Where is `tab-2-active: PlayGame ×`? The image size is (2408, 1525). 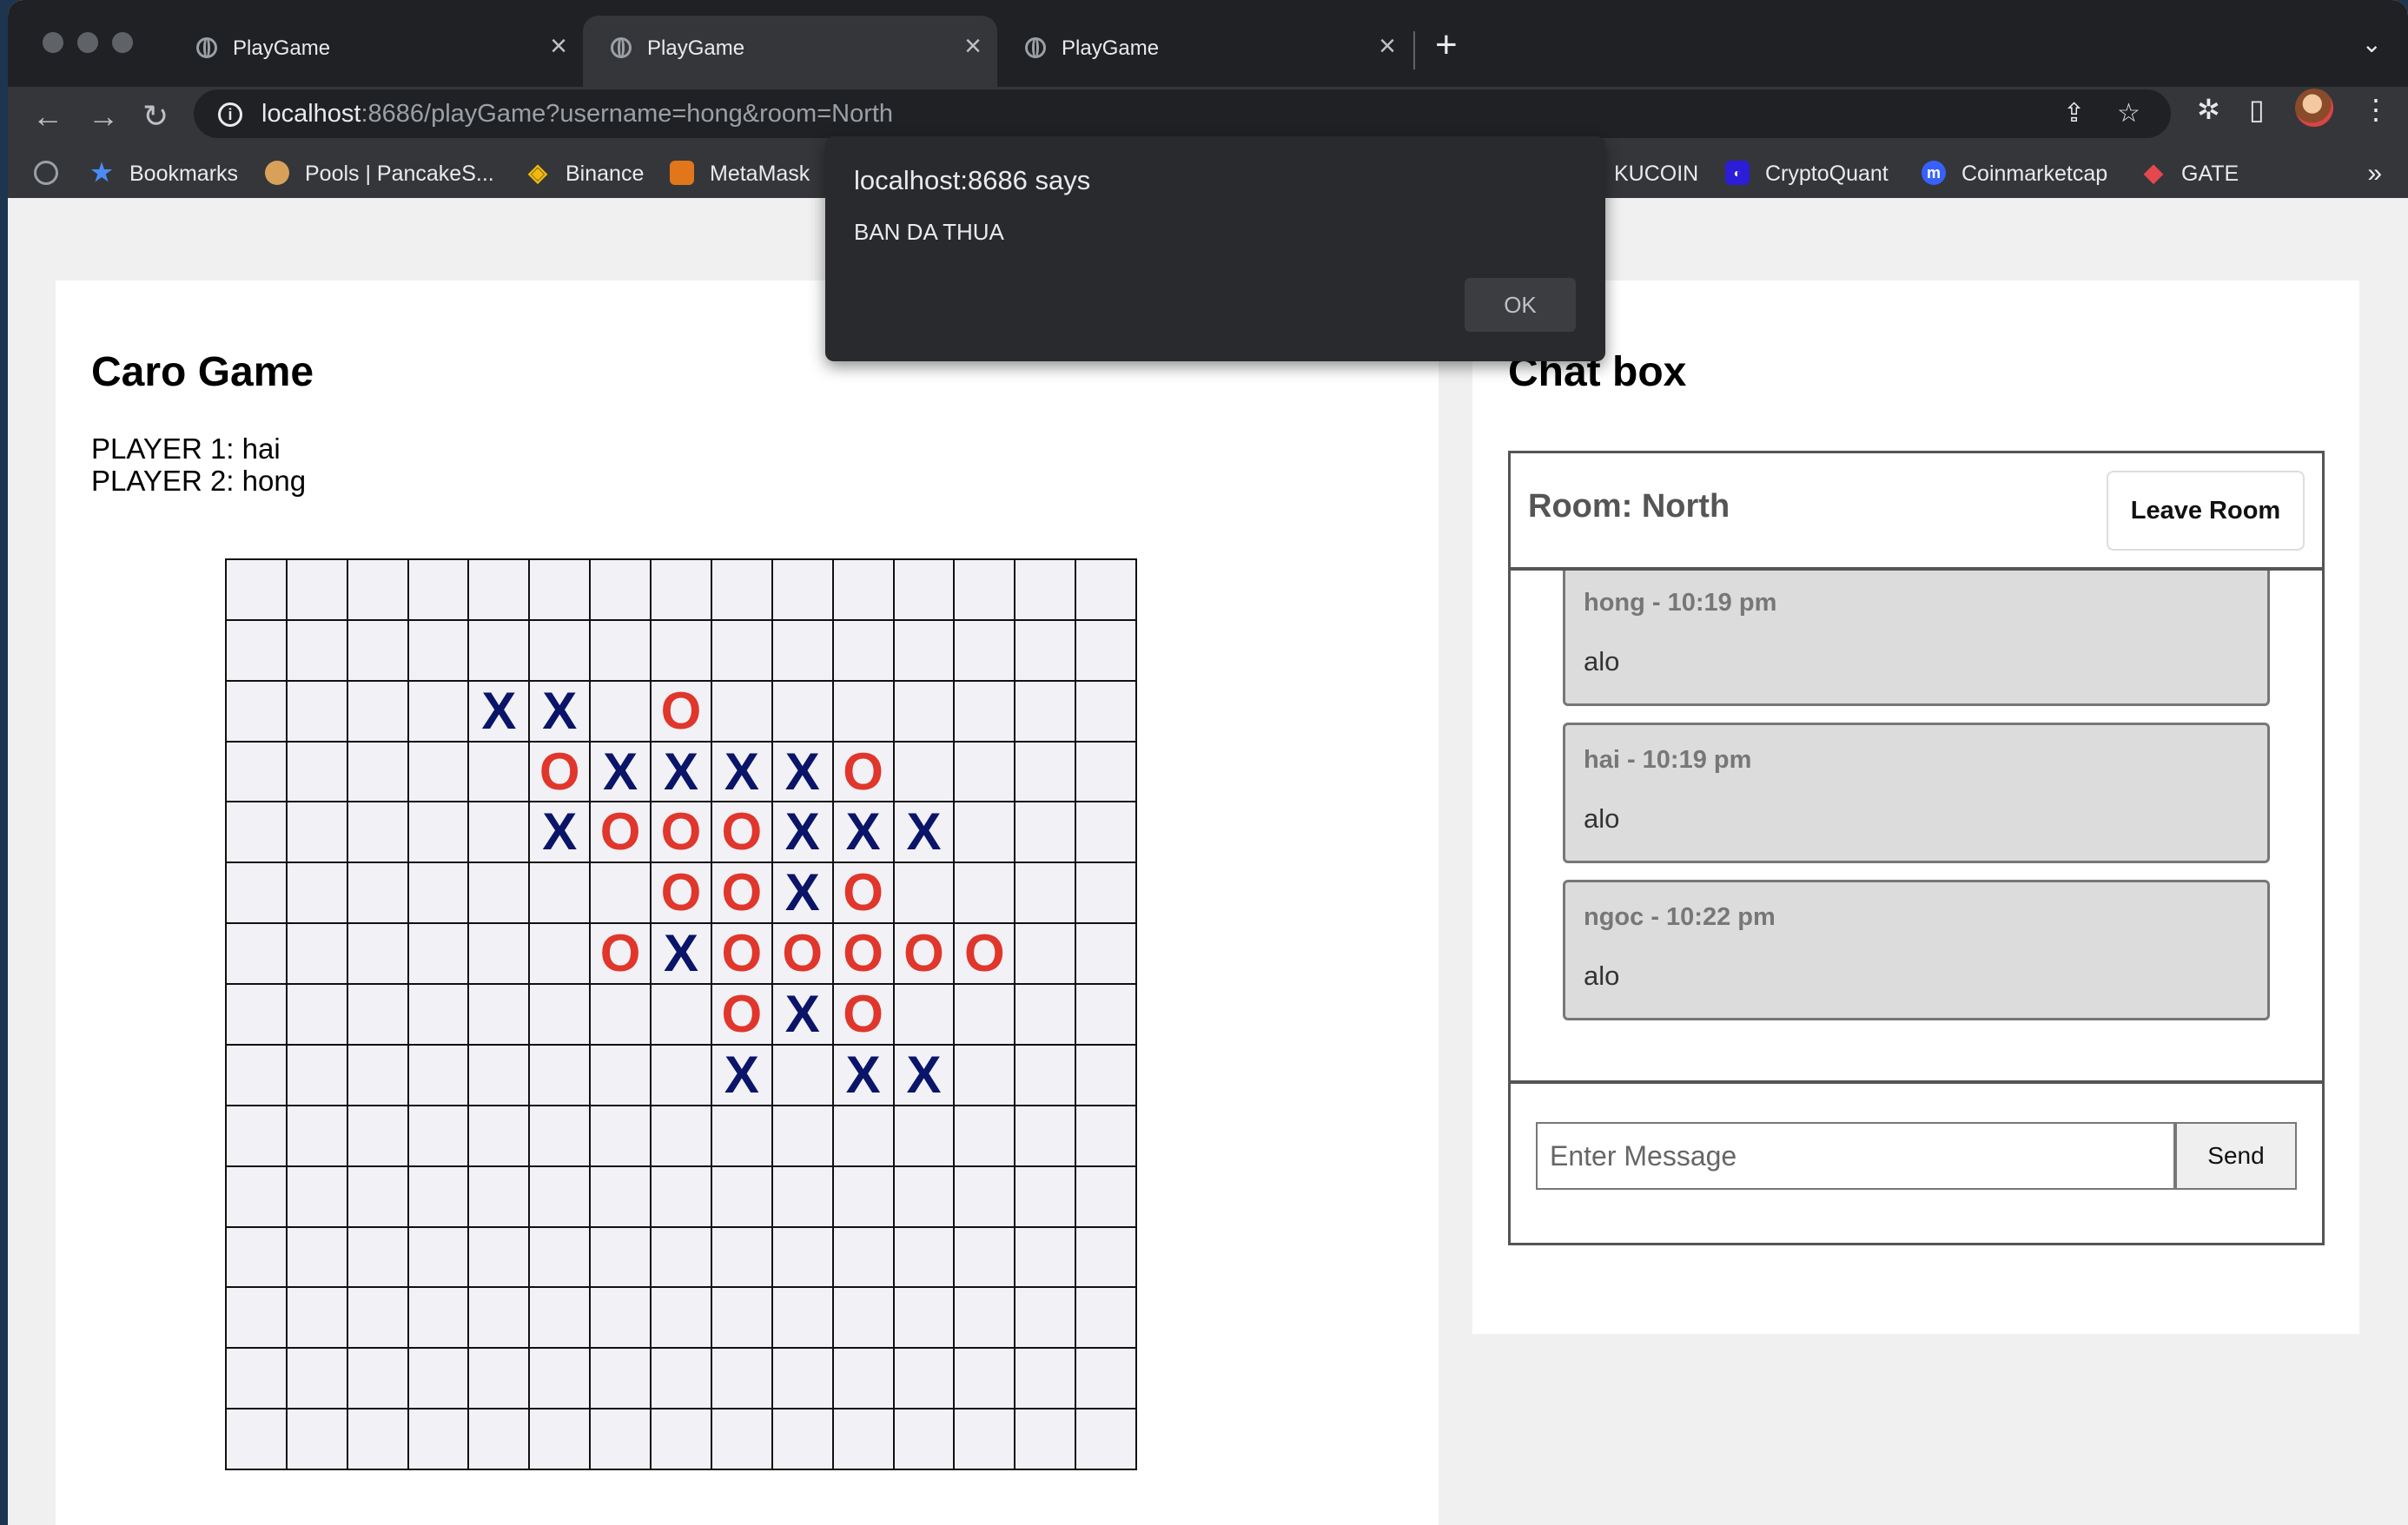 tab-2-active: PlayGame × is located at coordinates (790, 51).